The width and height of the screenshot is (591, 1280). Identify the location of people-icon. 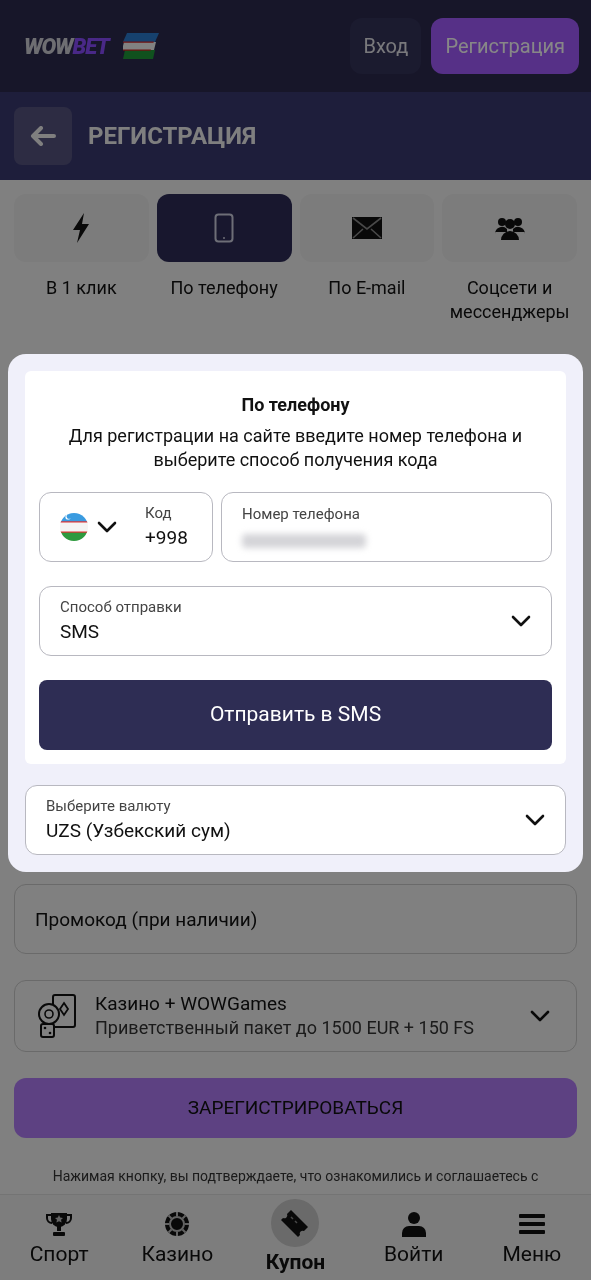
(509, 228).